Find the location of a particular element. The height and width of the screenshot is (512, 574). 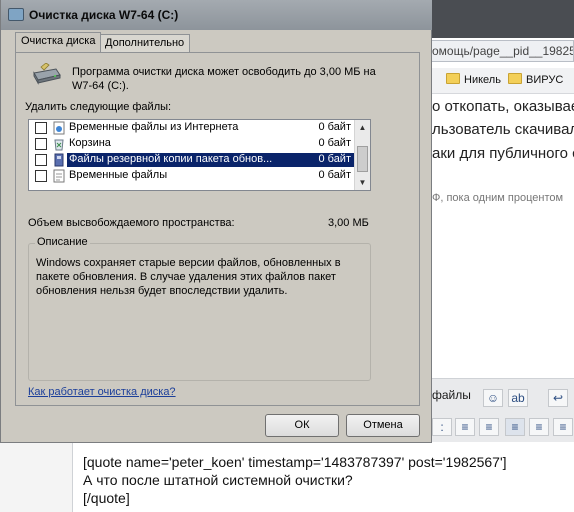

align-right-button: ≡ is located at coordinates (563, 427).